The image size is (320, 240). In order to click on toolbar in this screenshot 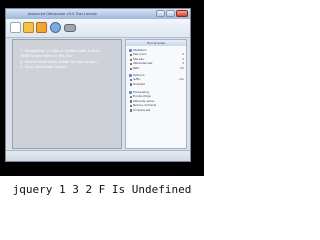, I will do `click(98, 28)`.